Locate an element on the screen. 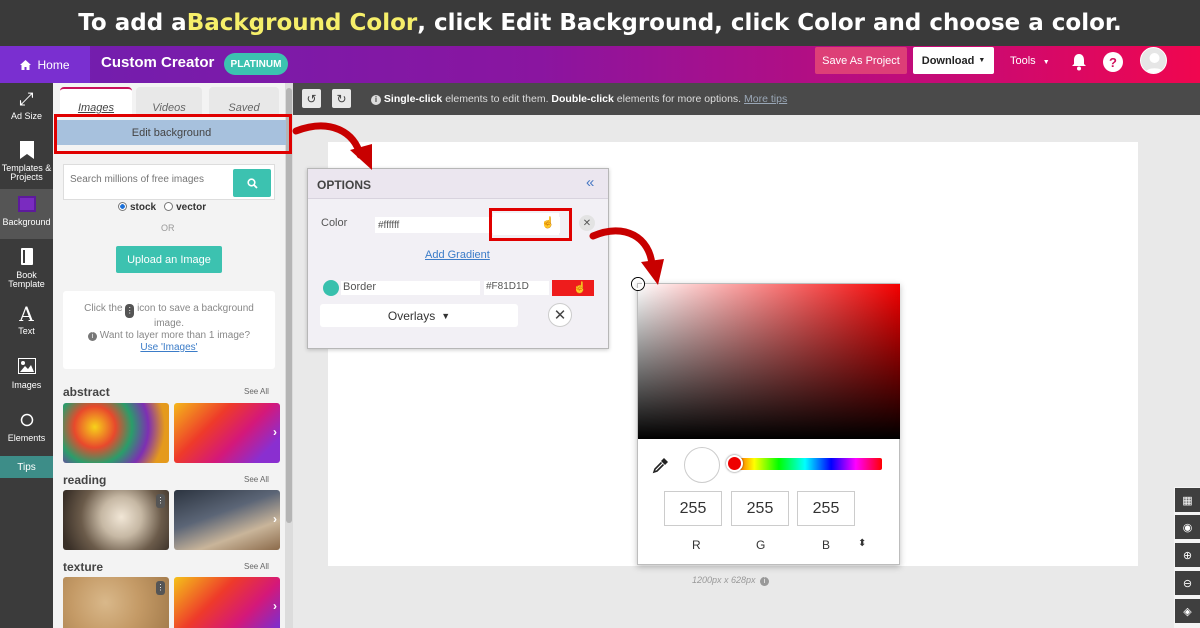 The width and height of the screenshot is (1200, 628). saturation-area is located at coordinates (769, 361).